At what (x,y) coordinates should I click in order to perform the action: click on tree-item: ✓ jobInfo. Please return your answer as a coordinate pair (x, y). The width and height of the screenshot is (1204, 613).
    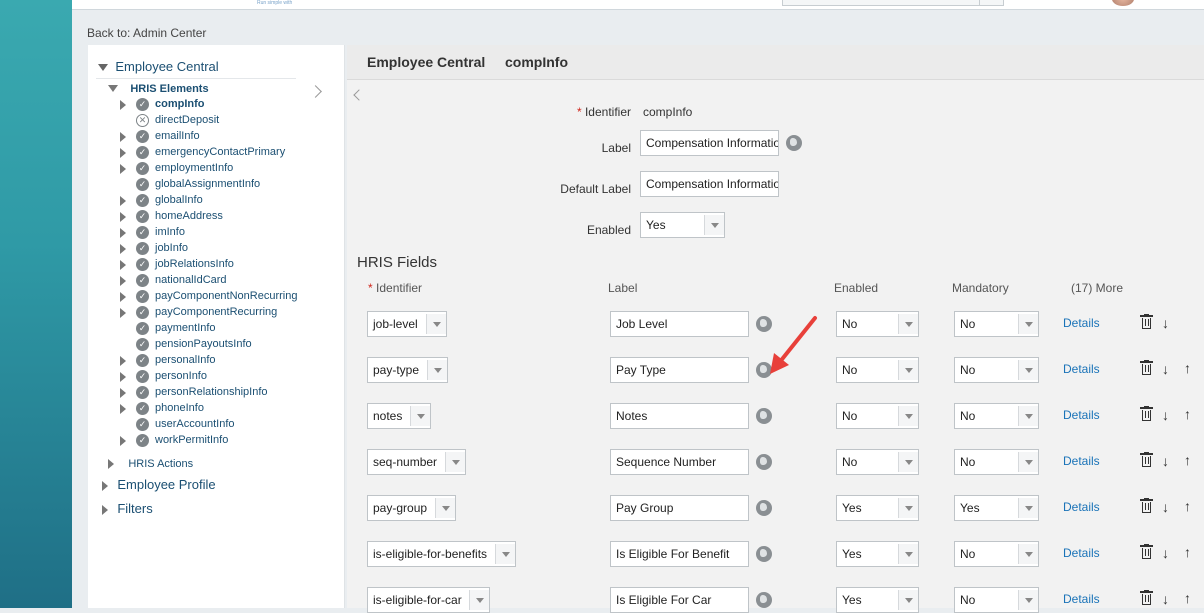
    Looking at the image, I should click on (220, 249).